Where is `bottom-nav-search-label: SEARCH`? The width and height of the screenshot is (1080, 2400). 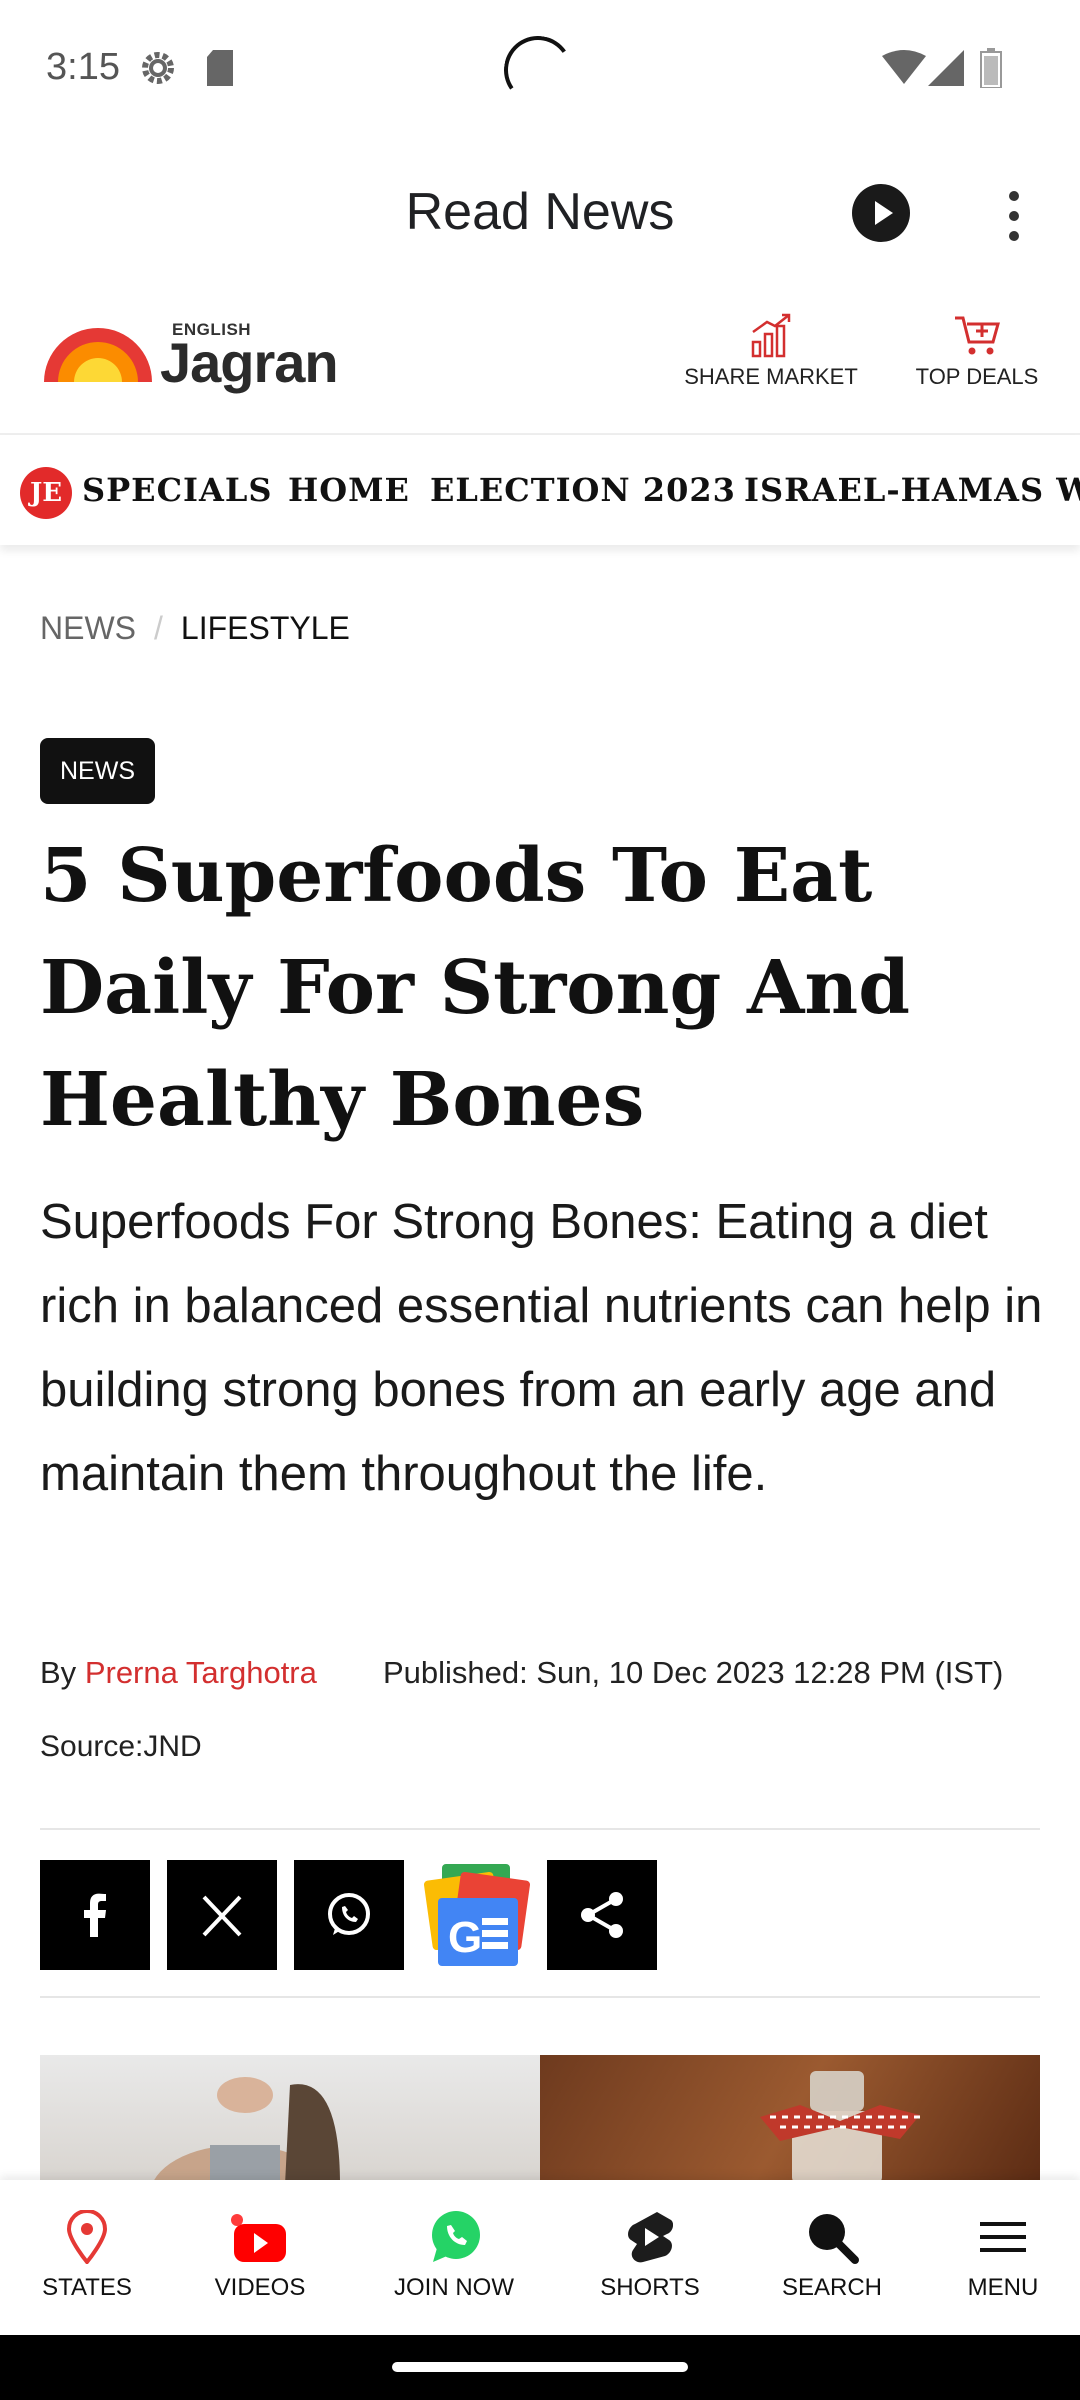
bottom-nav-search-label: SEARCH is located at coordinates (832, 2287).